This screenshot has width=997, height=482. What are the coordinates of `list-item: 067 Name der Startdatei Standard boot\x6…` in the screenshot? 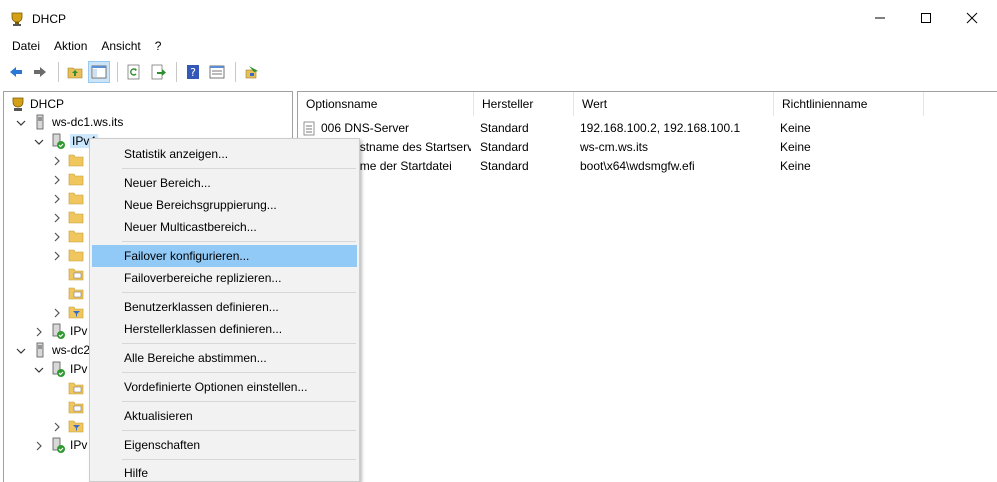 It's located at (647, 166).